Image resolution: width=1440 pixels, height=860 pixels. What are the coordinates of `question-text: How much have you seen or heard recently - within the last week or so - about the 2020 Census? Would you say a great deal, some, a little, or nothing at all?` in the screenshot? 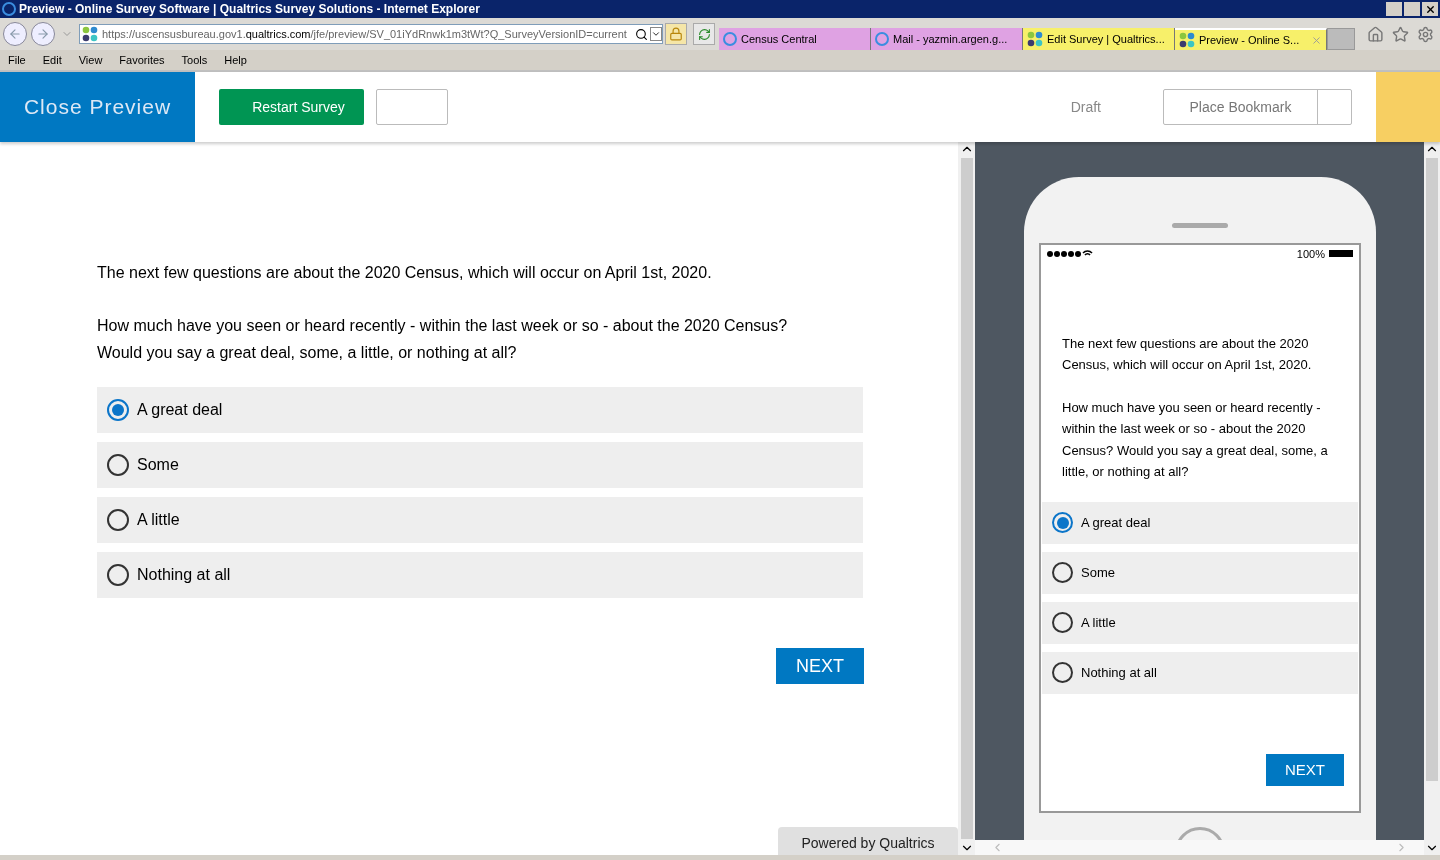 It's located at (443, 339).